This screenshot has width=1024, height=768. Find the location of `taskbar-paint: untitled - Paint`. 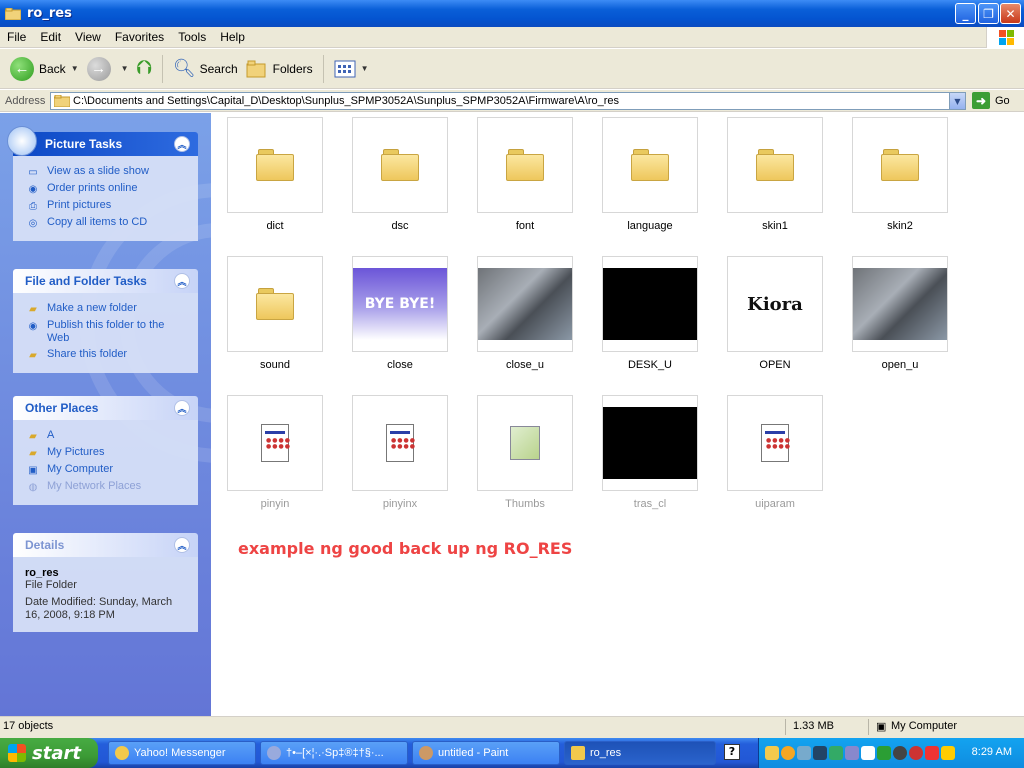

taskbar-paint: untitled - Paint is located at coordinates (486, 753).